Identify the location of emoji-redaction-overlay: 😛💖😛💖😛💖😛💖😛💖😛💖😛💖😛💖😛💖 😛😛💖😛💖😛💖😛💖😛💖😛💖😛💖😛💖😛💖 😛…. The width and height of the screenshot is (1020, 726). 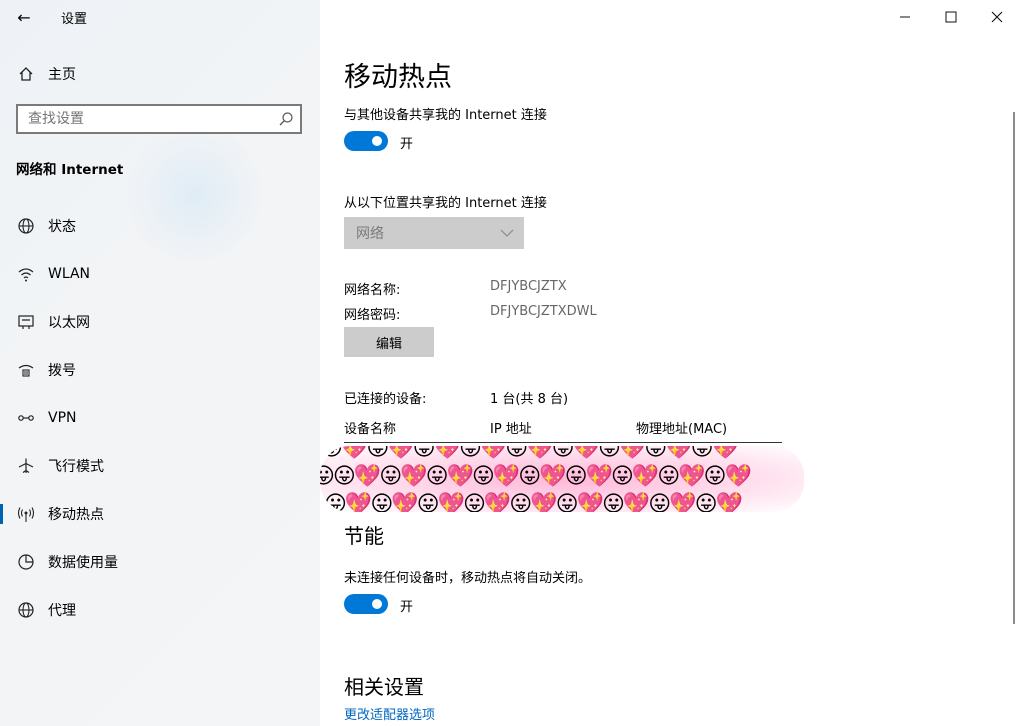
(562, 479).